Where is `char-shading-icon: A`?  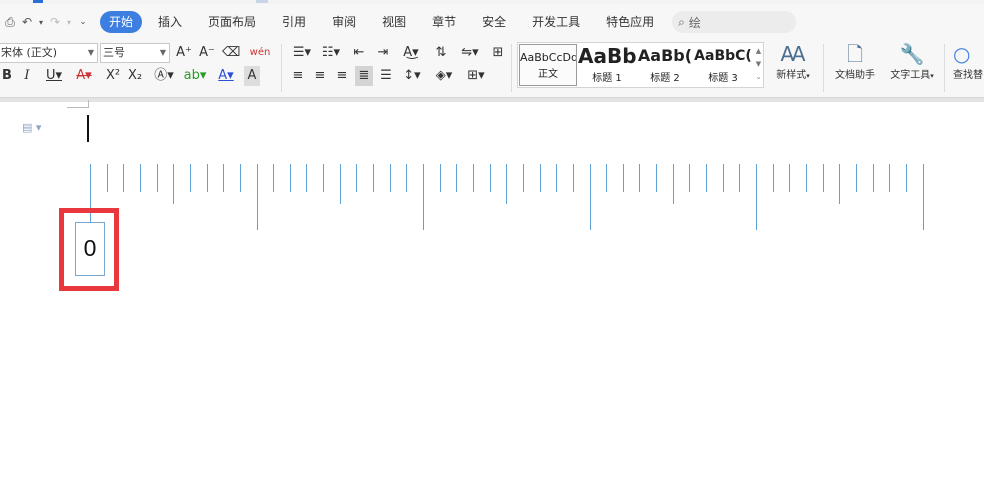 char-shading-icon: A is located at coordinates (252, 76).